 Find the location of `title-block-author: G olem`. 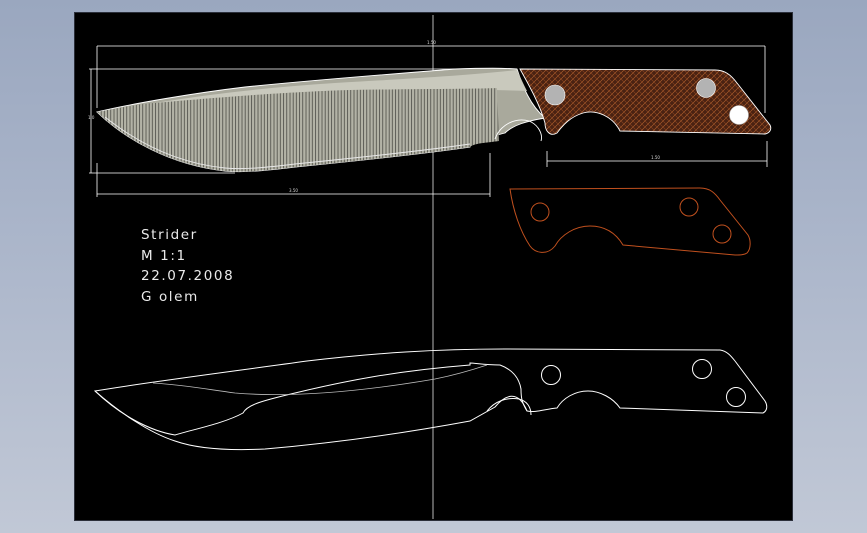

title-block-author: G olem is located at coordinates (170, 296).